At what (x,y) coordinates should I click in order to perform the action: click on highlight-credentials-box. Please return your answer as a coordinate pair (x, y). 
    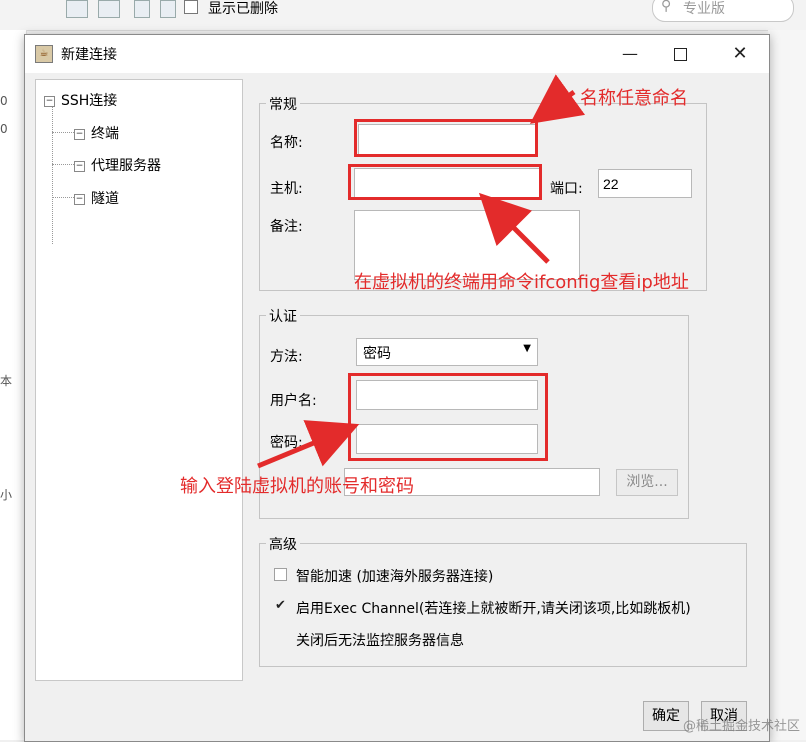
    Looking at the image, I should click on (448, 417).